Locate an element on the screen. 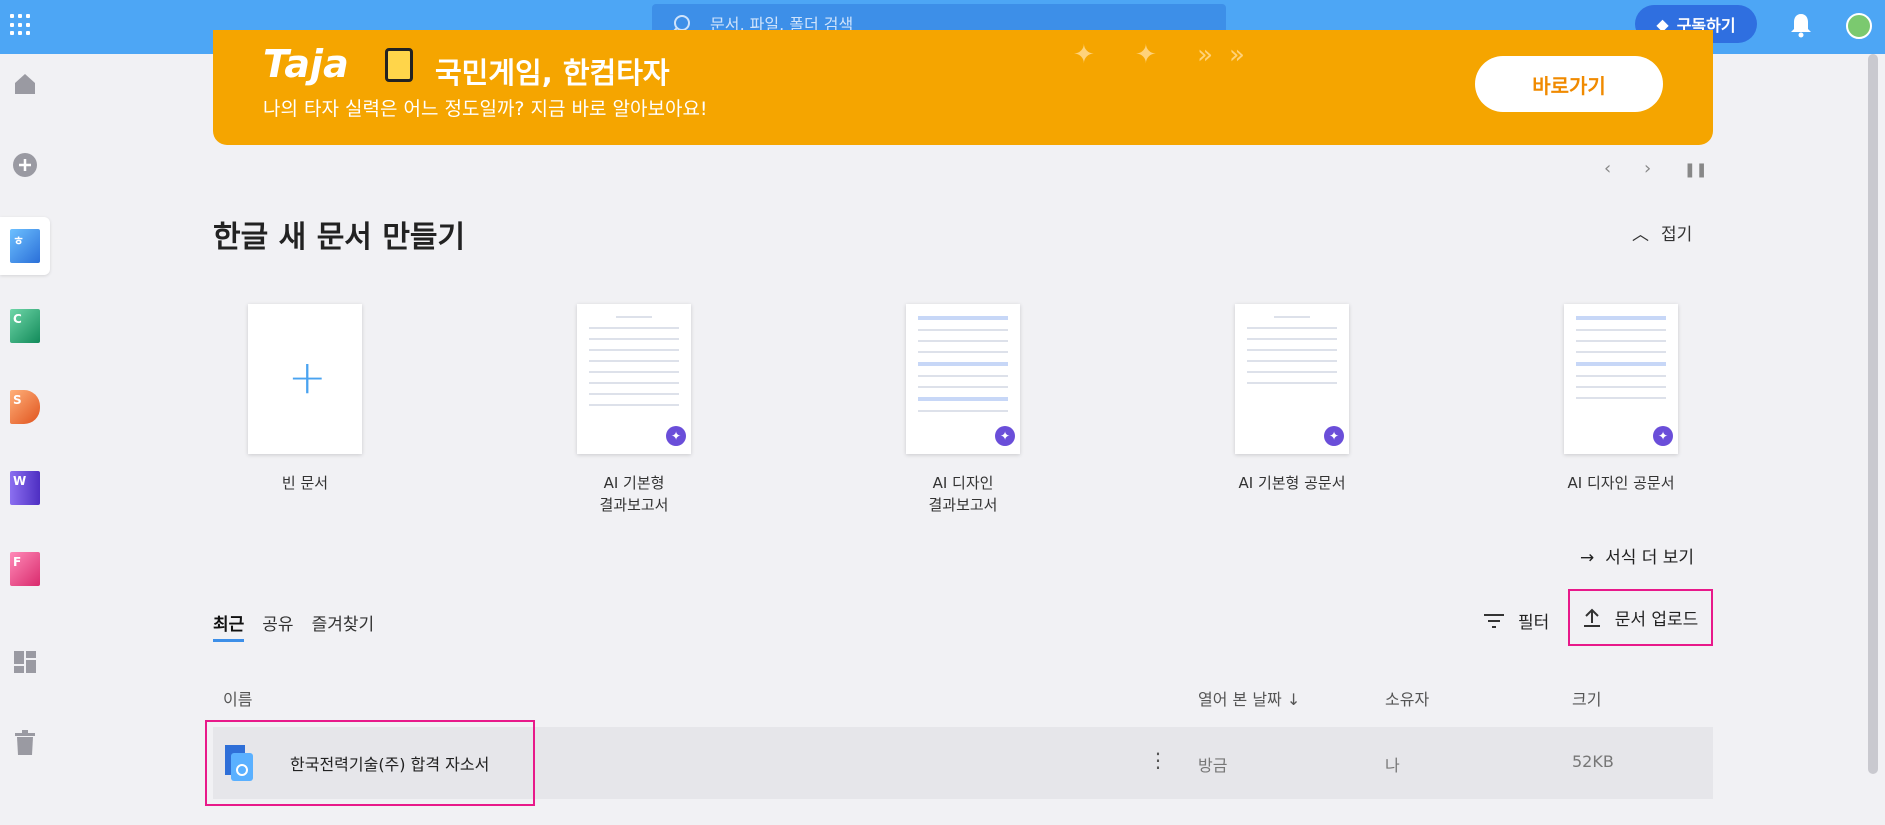 This screenshot has width=1885, height=825. pixel-decoration: ✦ ✦ »» is located at coordinates (1167, 55).